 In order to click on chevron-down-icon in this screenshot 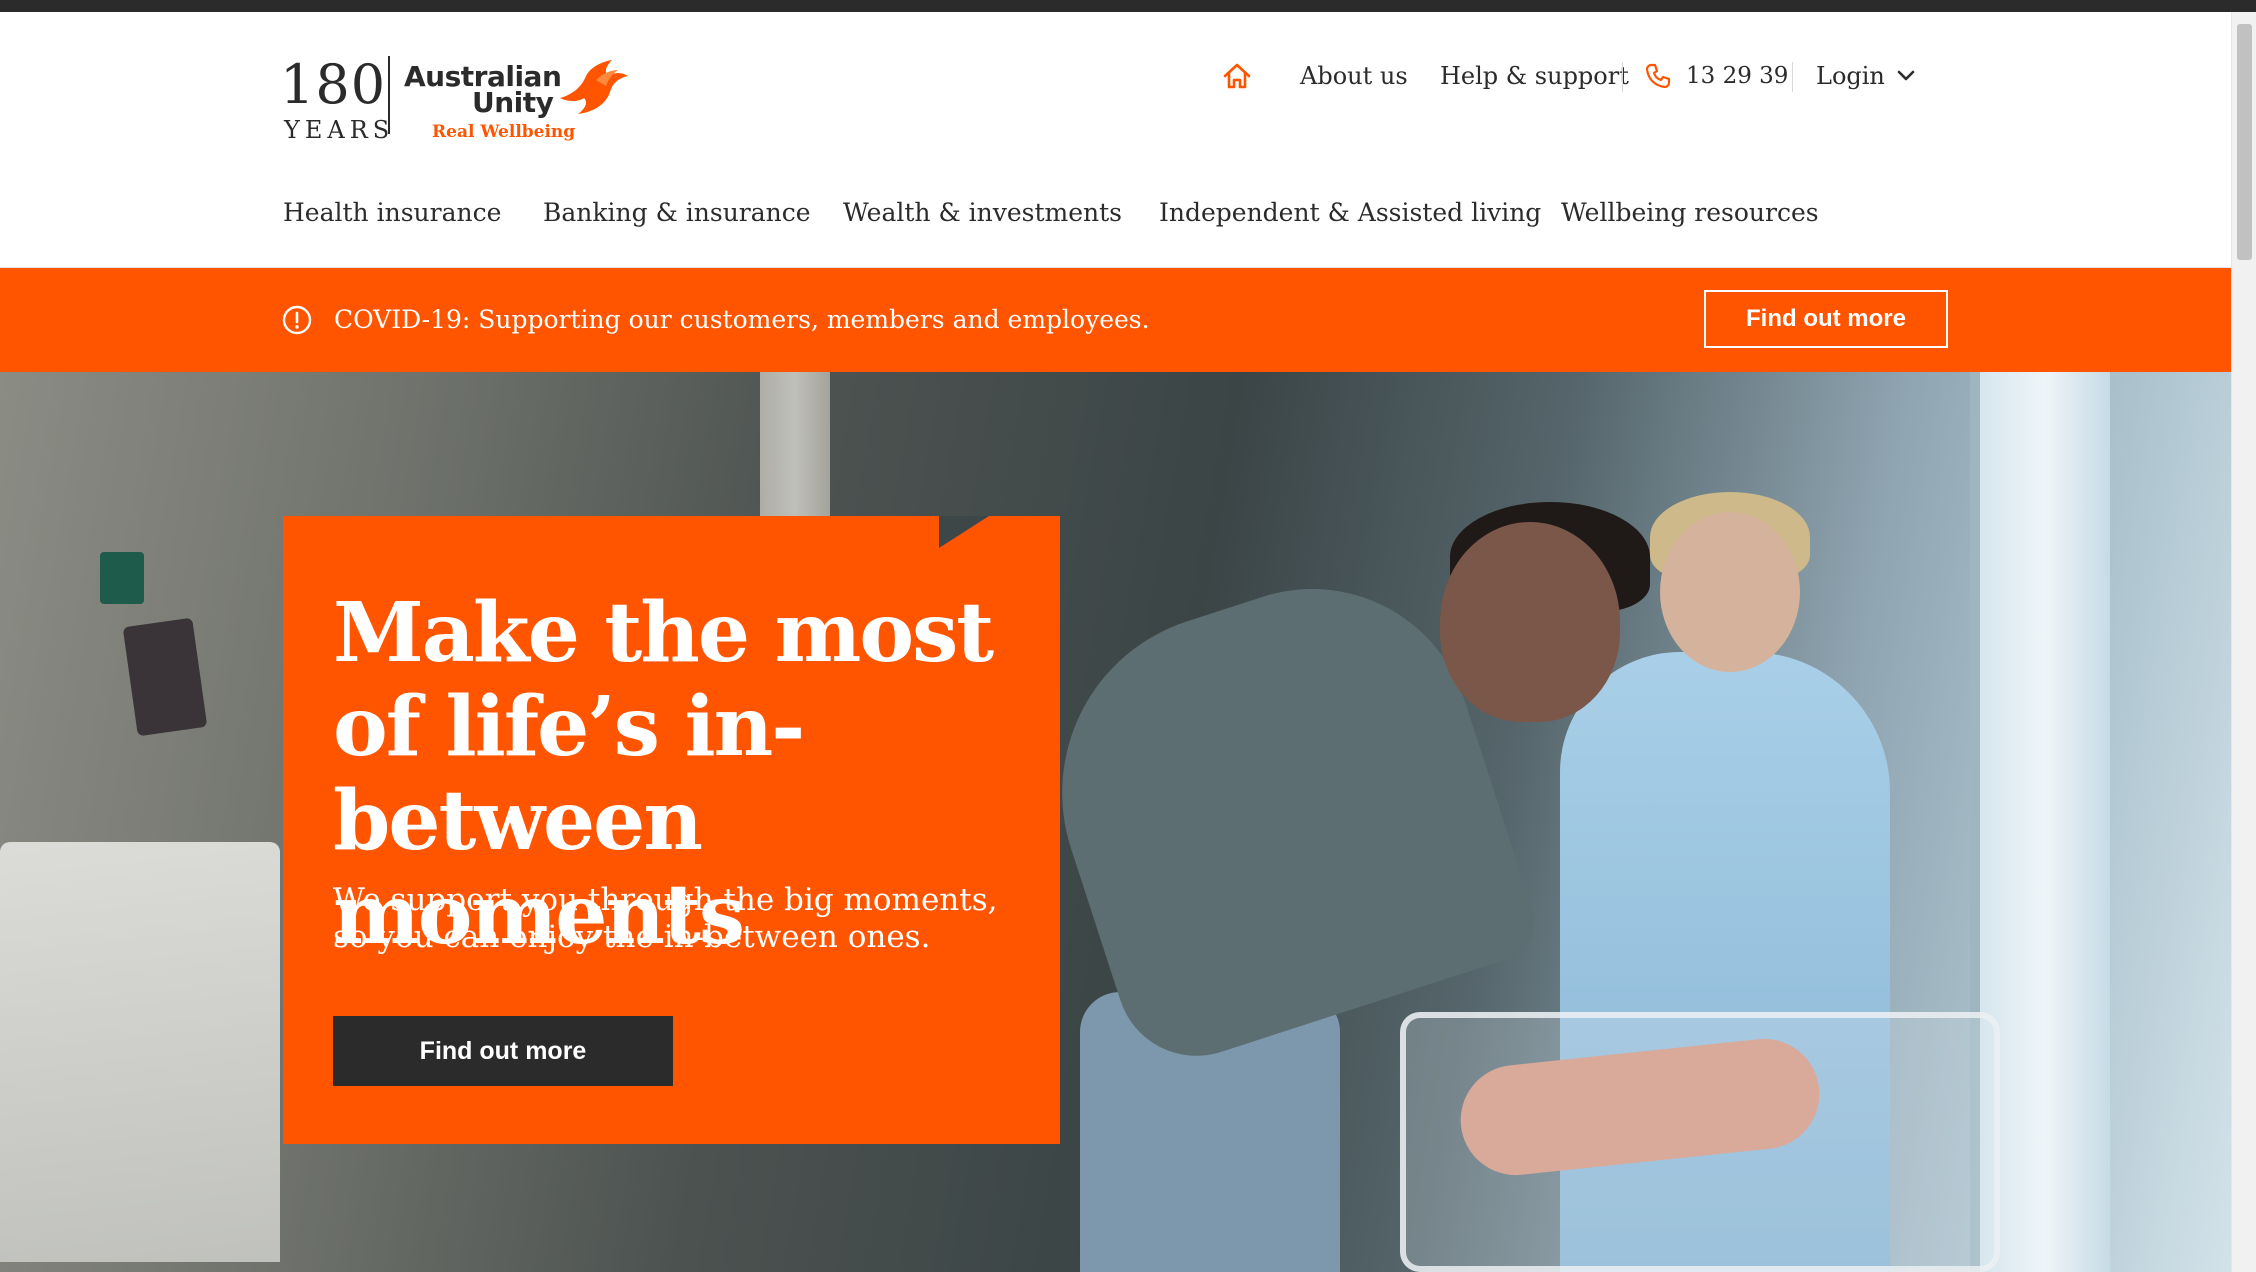, I will do `click(1906, 75)`.